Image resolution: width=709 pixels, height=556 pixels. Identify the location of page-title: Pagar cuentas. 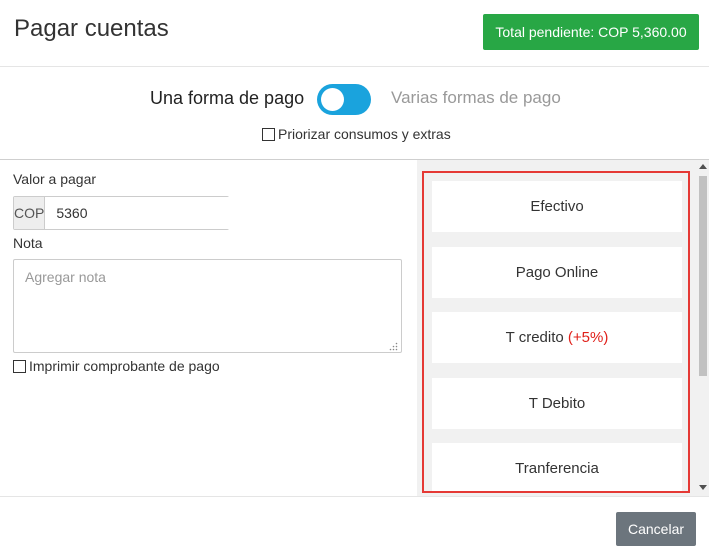
(91, 28).